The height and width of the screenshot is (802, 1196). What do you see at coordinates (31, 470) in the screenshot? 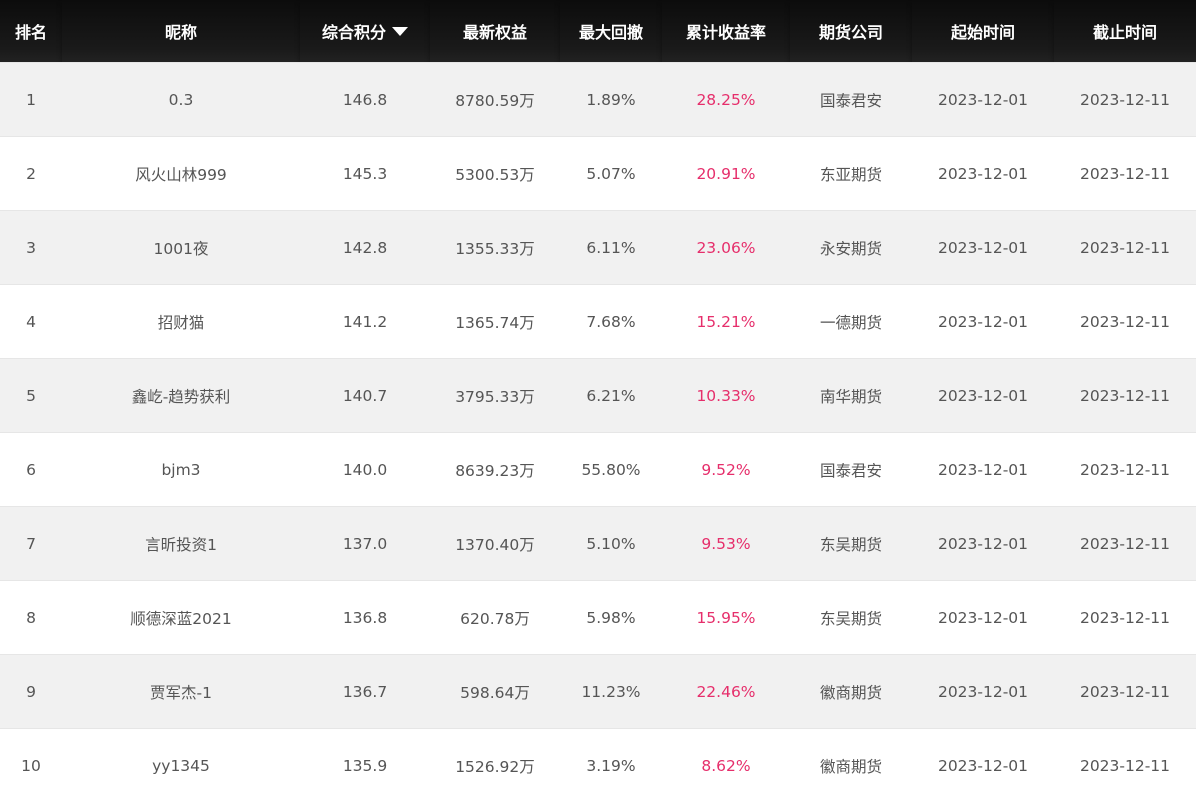
I see `cell-rank: 6` at bounding box center [31, 470].